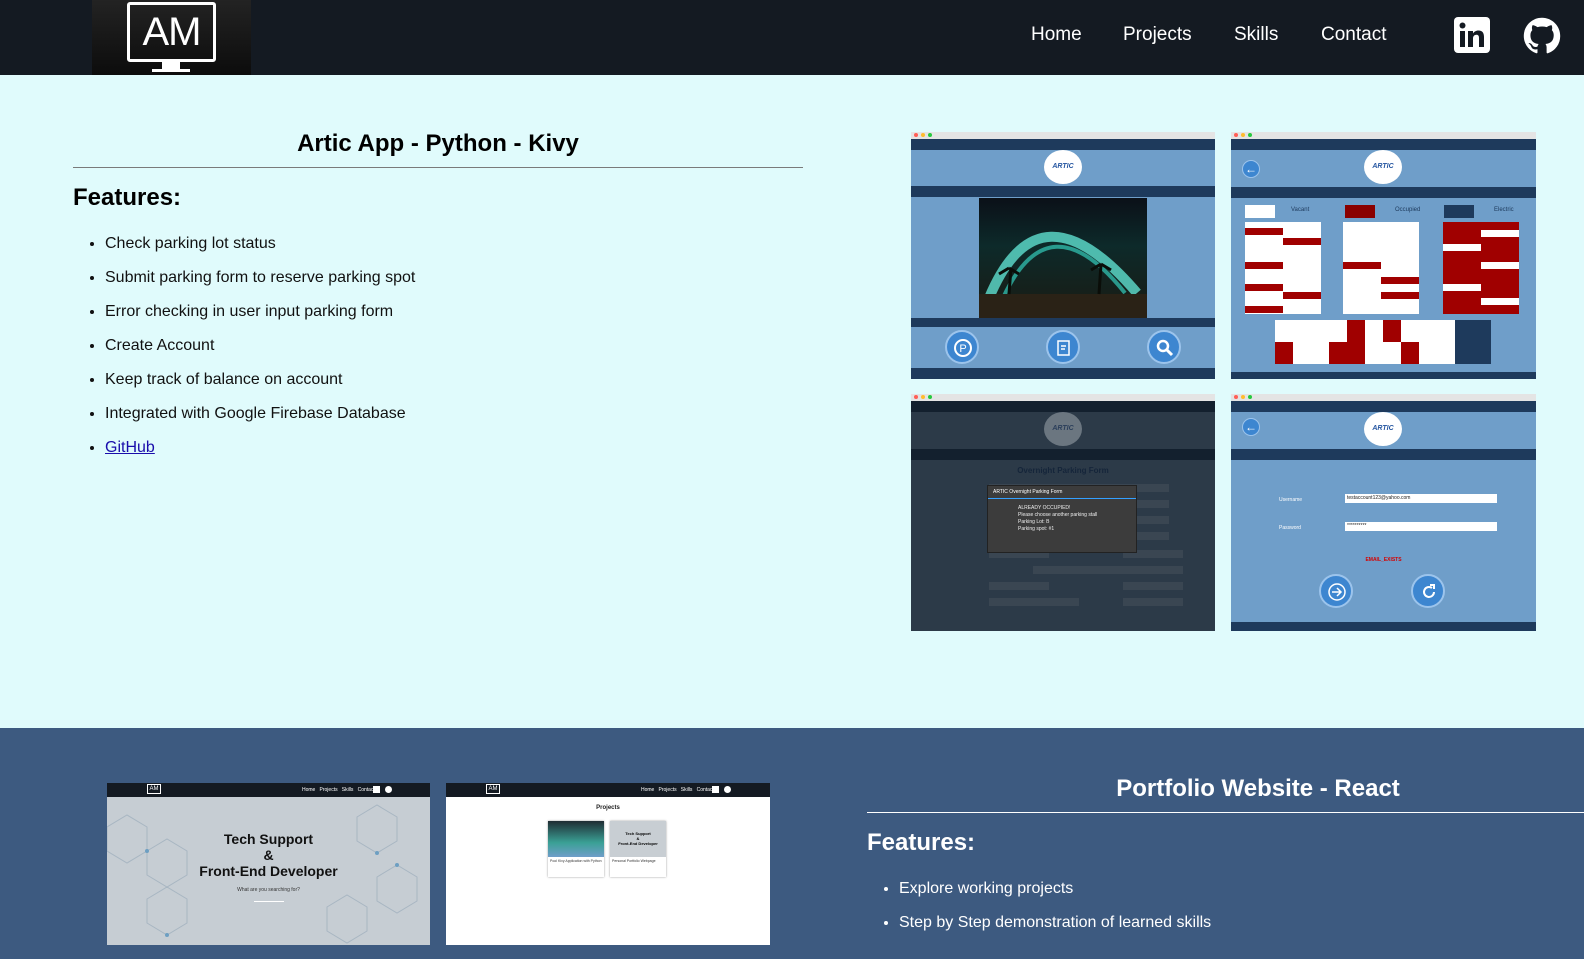  Describe the element at coordinates (921, 842) in the screenshot. I see `features-heading: Features:` at that location.